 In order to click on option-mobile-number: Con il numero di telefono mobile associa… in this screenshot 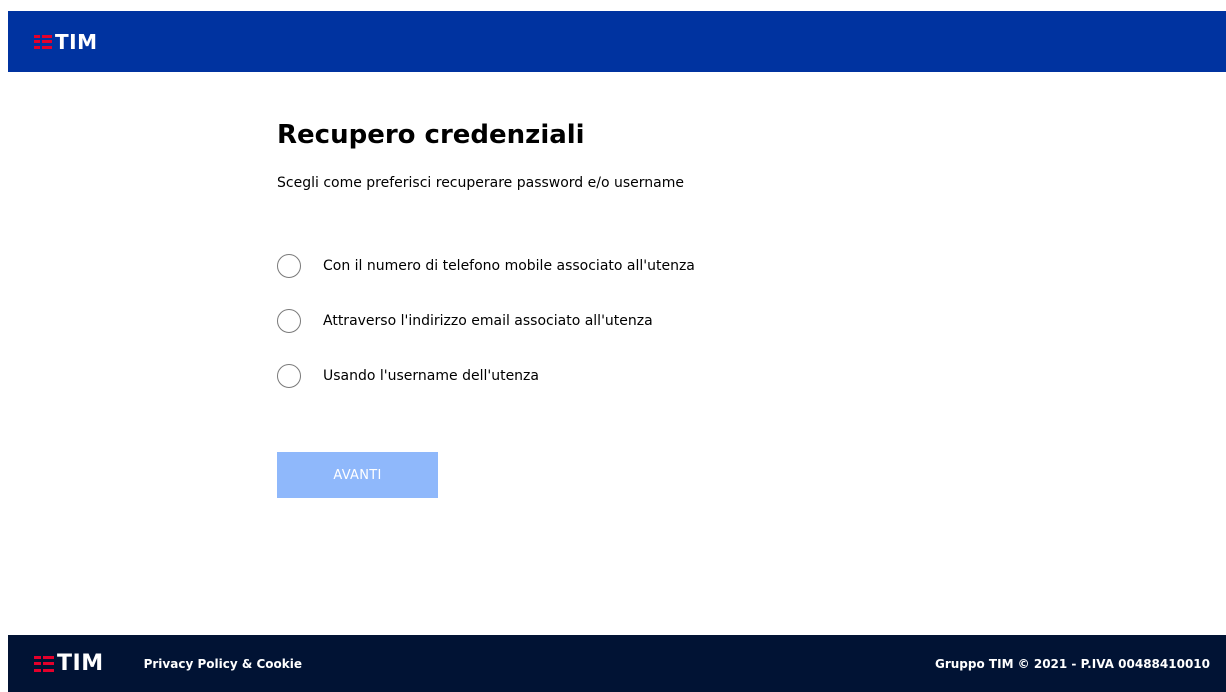, I will do `click(627, 266)`.